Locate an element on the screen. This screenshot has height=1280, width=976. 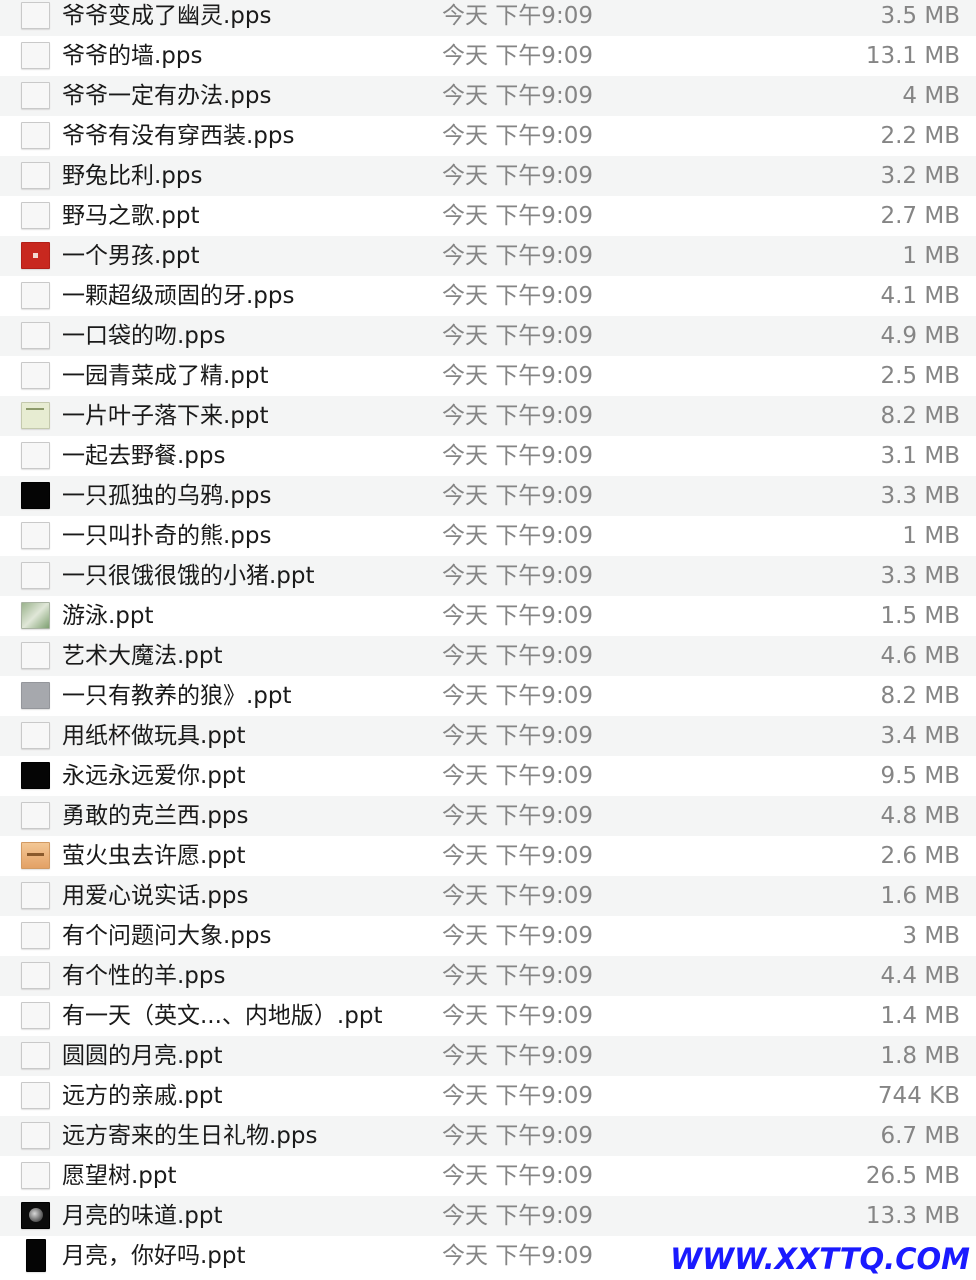
file-row: 用纸杯做玩具.ppt 今天 下午9:09 3.4 MB is located at coordinates (488, 736).